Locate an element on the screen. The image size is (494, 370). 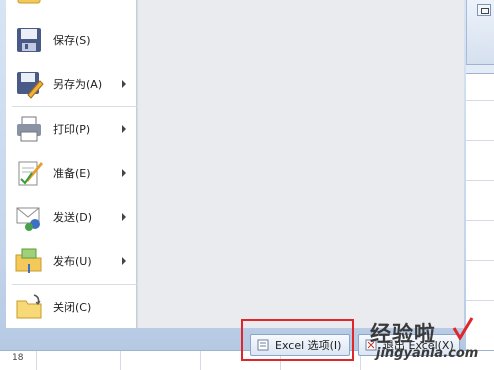
menu-item-label: 发送(D) is located at coordinates (73, 217).